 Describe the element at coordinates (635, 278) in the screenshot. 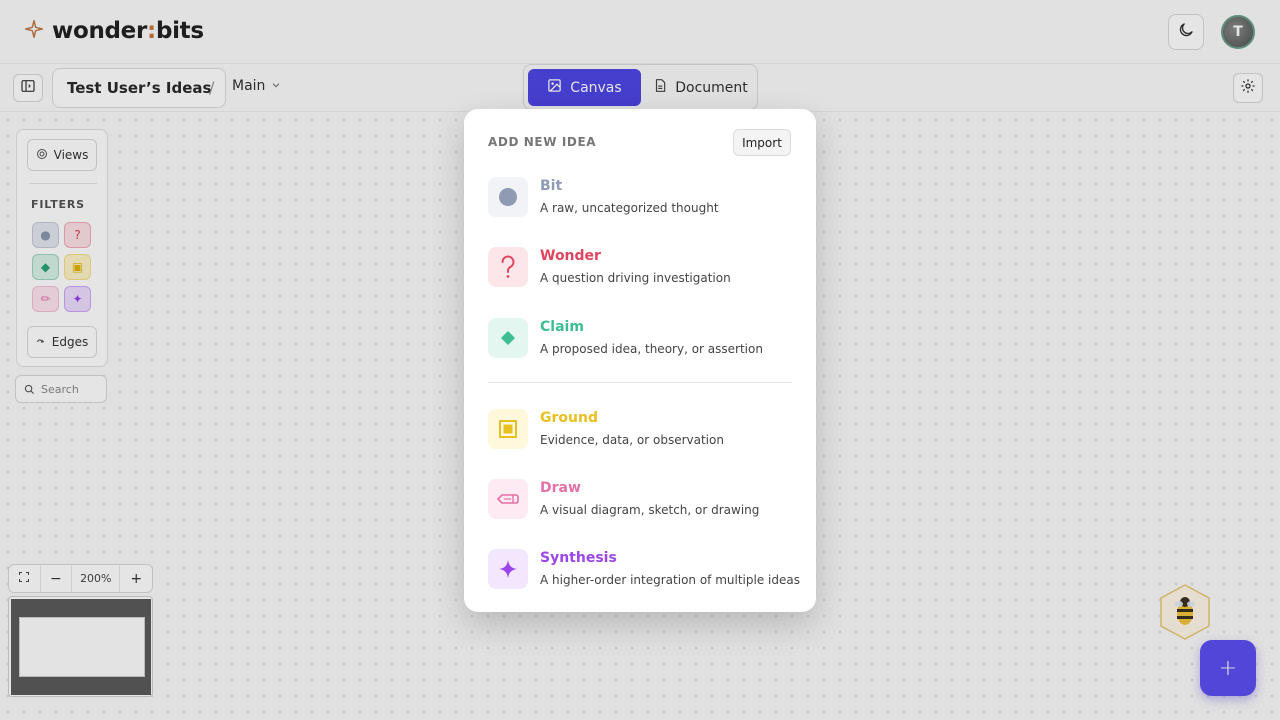

I see `option-description: A question driving investigation` at that location.